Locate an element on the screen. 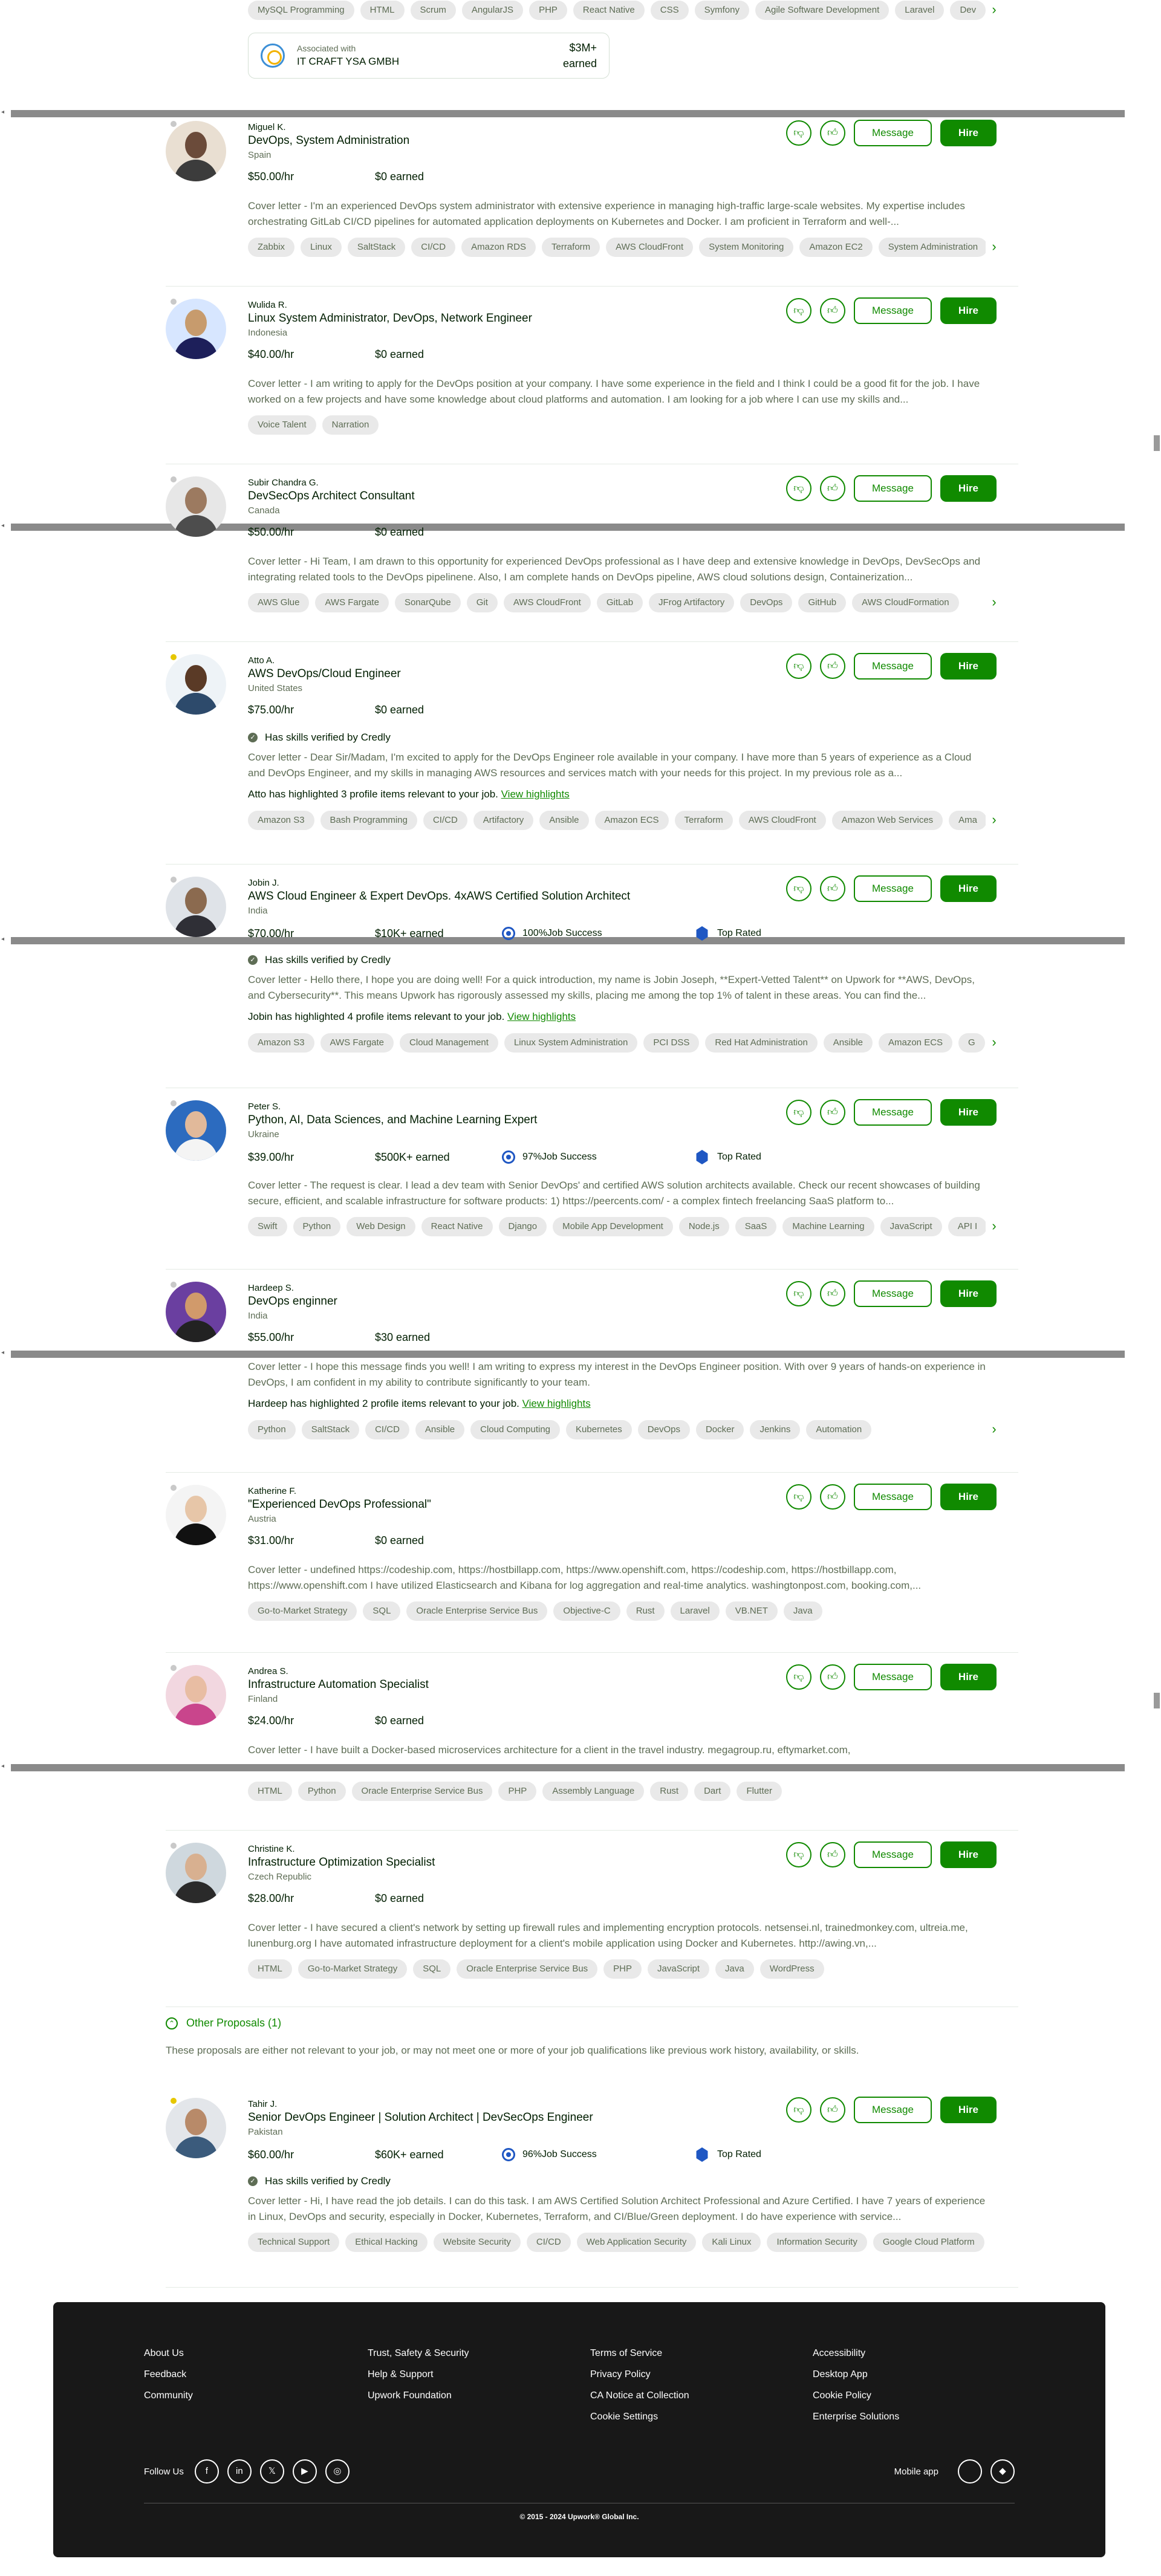 This screenshot has height=2576, width=1161. chevron-right-icon: › is located at coordinates (994, 1227).